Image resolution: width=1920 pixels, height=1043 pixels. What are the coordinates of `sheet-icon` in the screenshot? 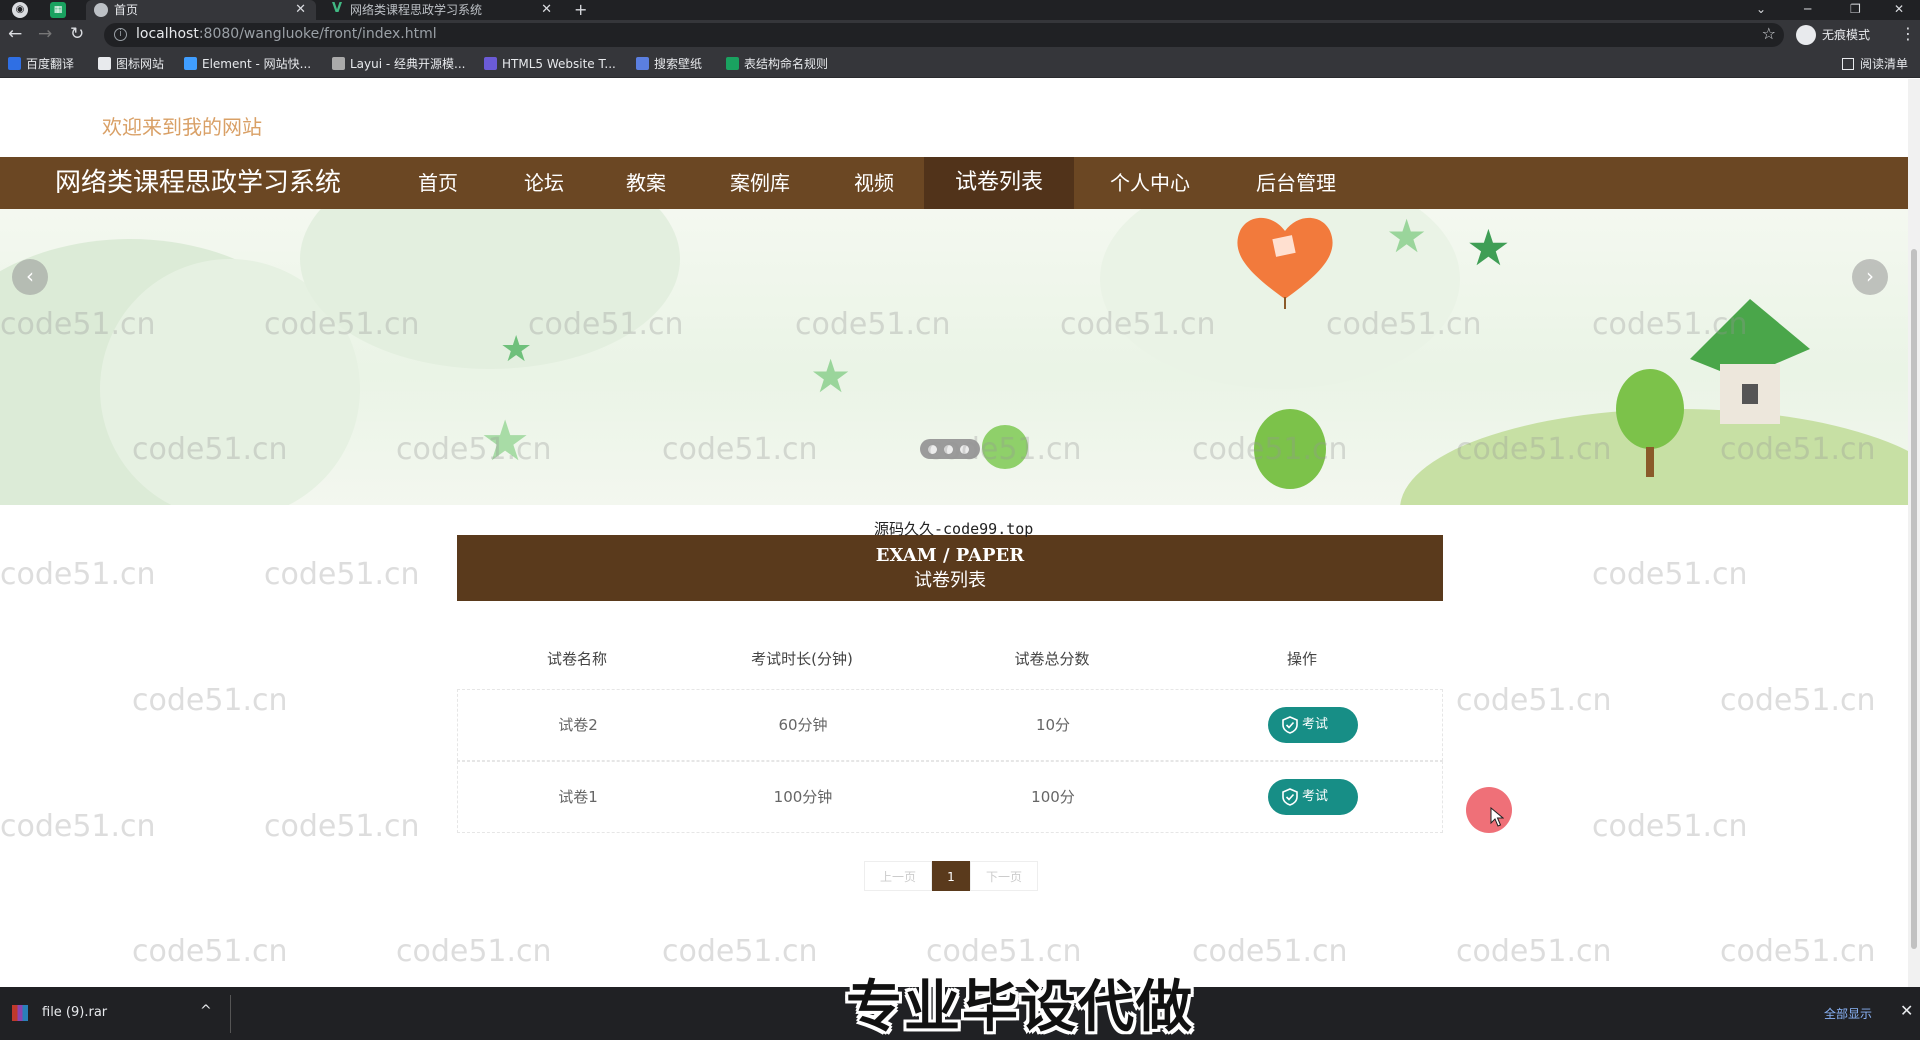 It's located at (732, 63).